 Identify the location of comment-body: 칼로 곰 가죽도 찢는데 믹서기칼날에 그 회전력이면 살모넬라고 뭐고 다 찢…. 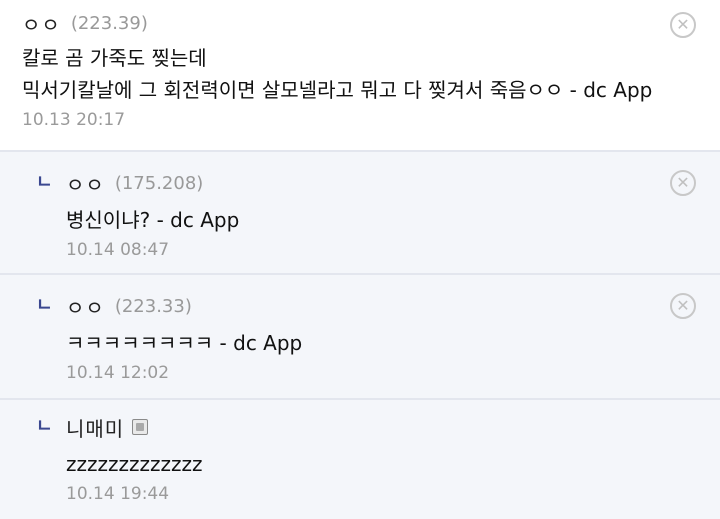
(359, 74).